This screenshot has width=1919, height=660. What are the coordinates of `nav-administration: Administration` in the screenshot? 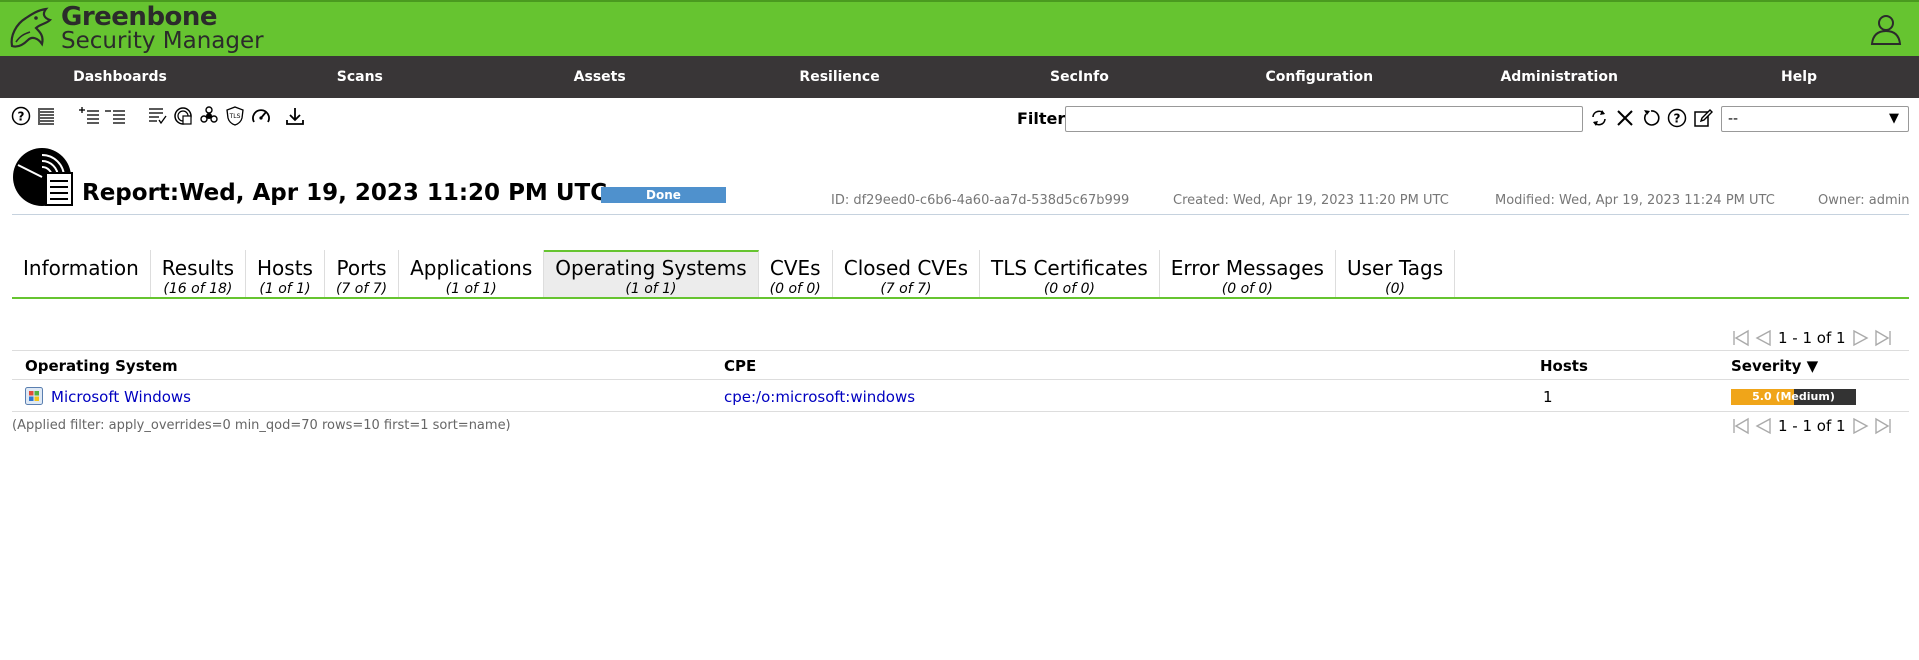 It's located at (1559, 77).